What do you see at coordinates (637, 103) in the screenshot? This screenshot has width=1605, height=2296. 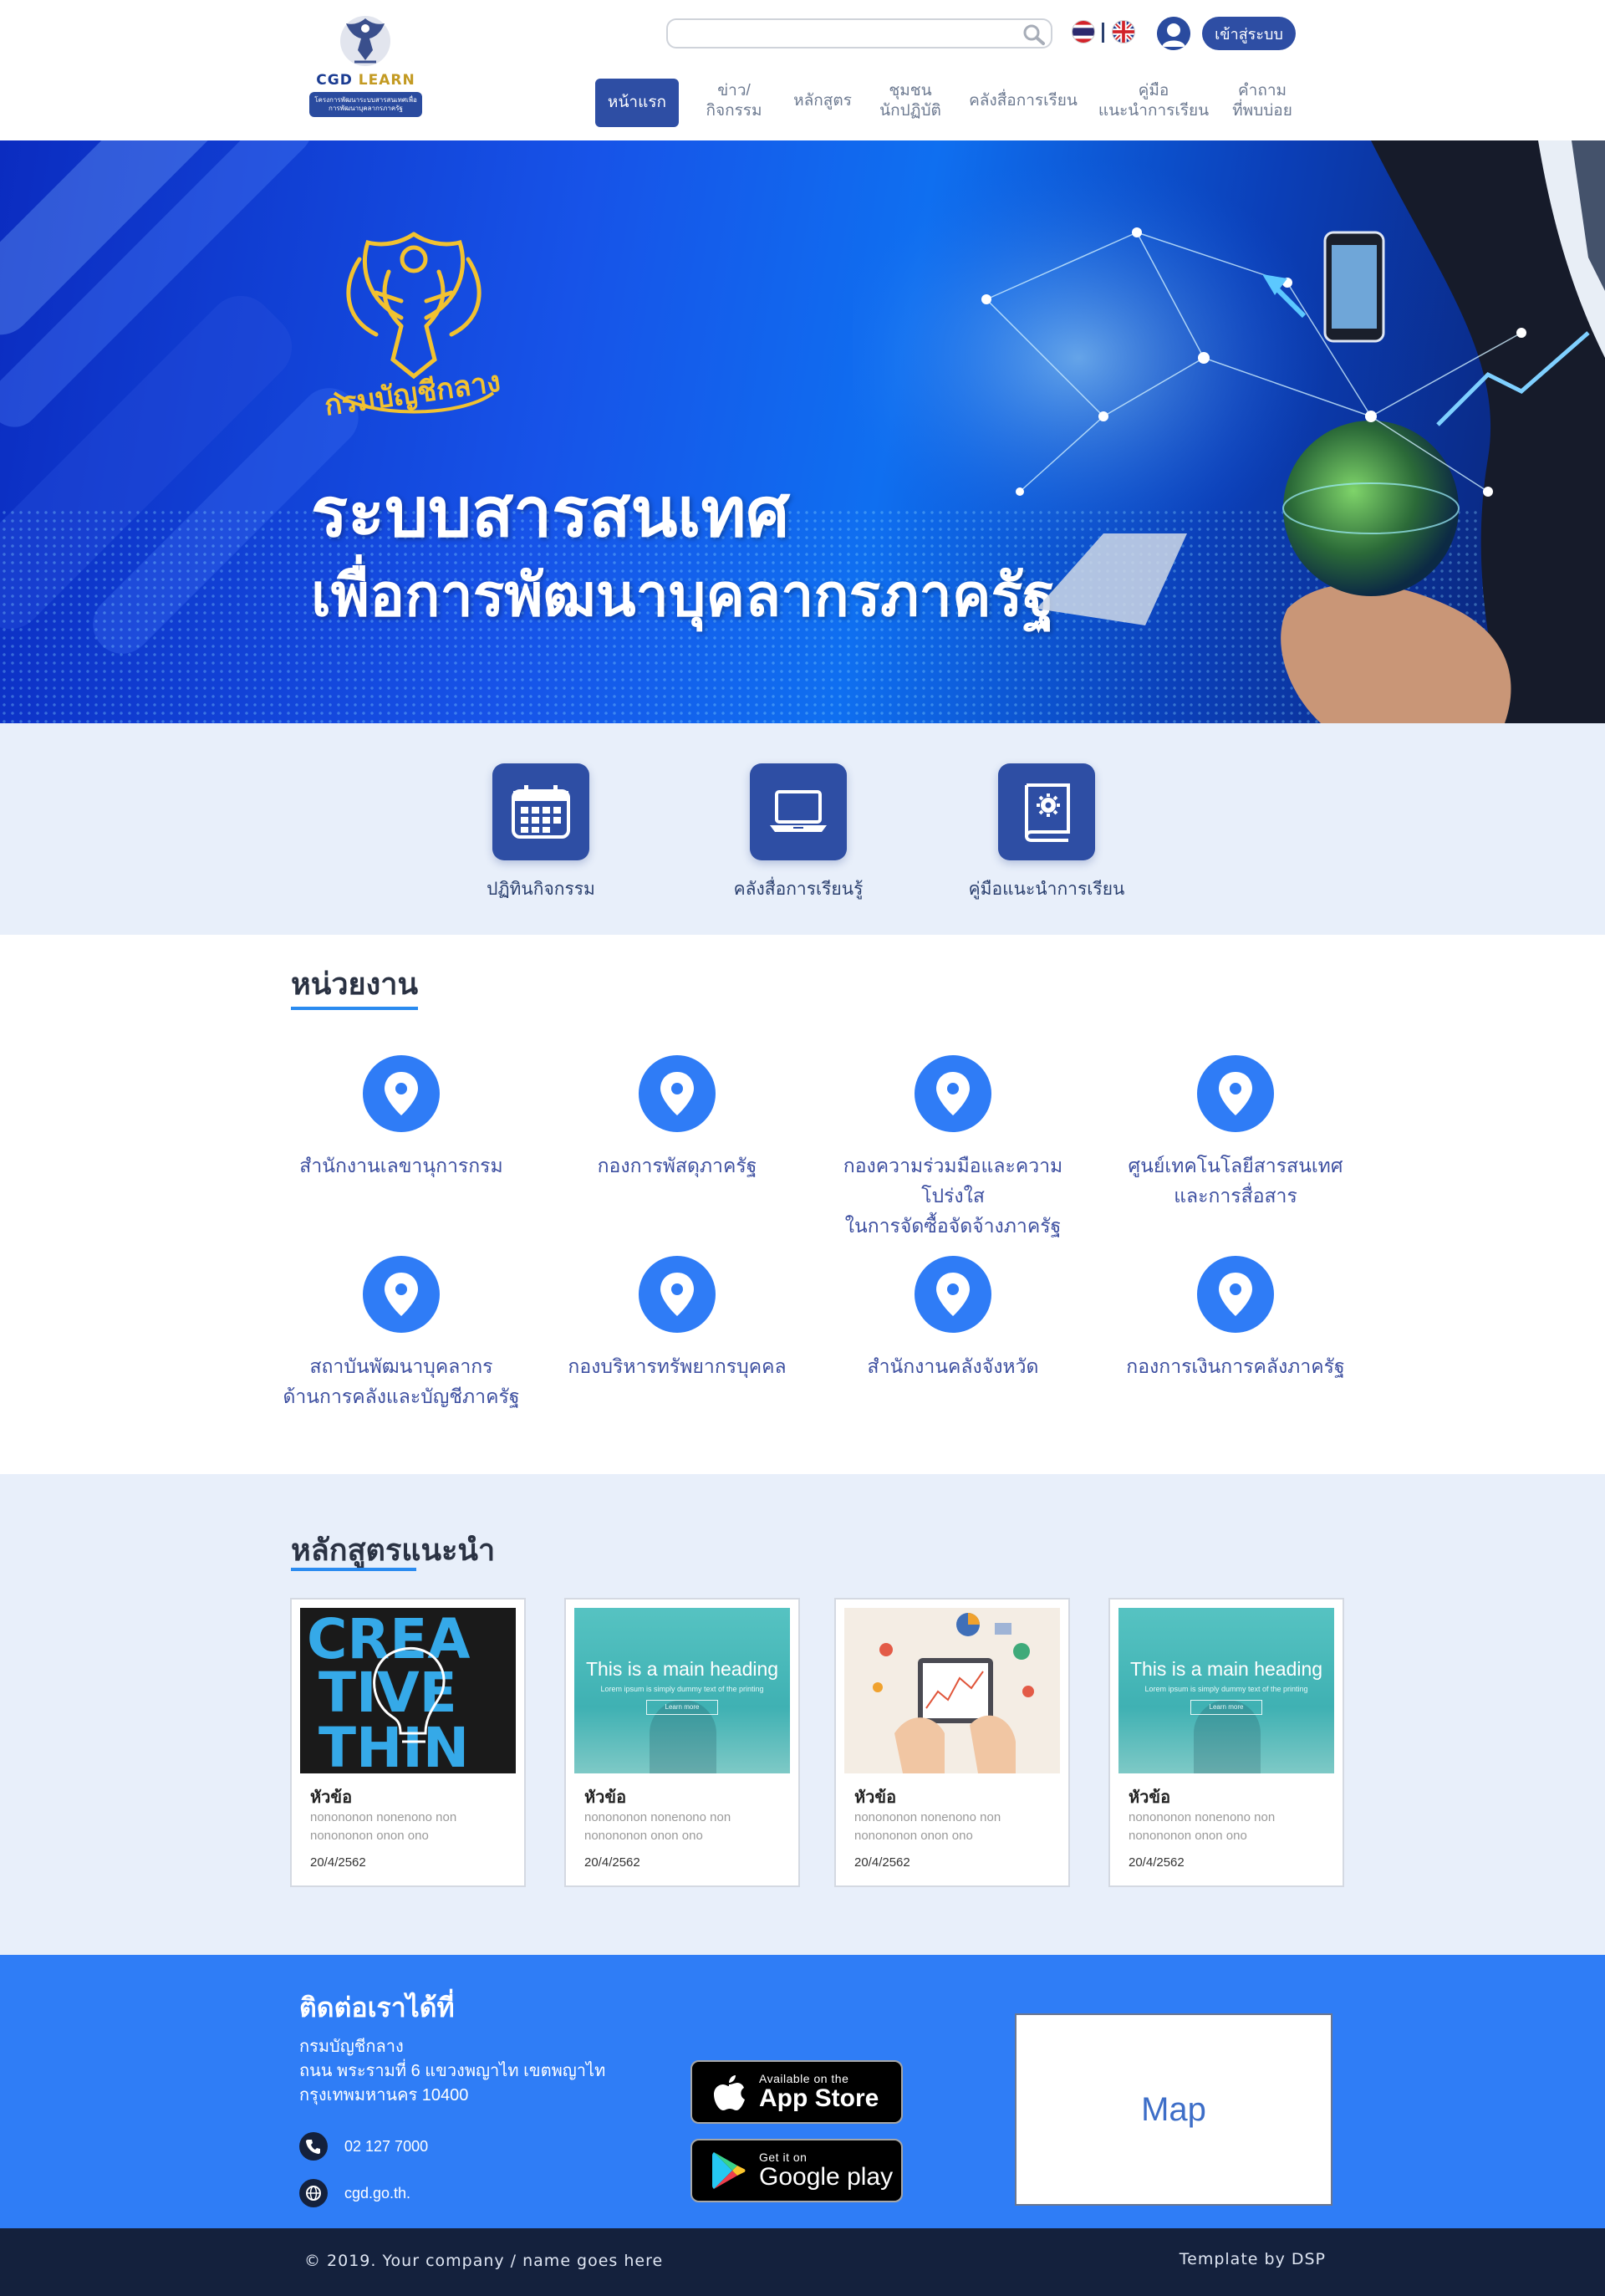 I see `nav-home: หน้าแรก` at bounding box center [637, 103].